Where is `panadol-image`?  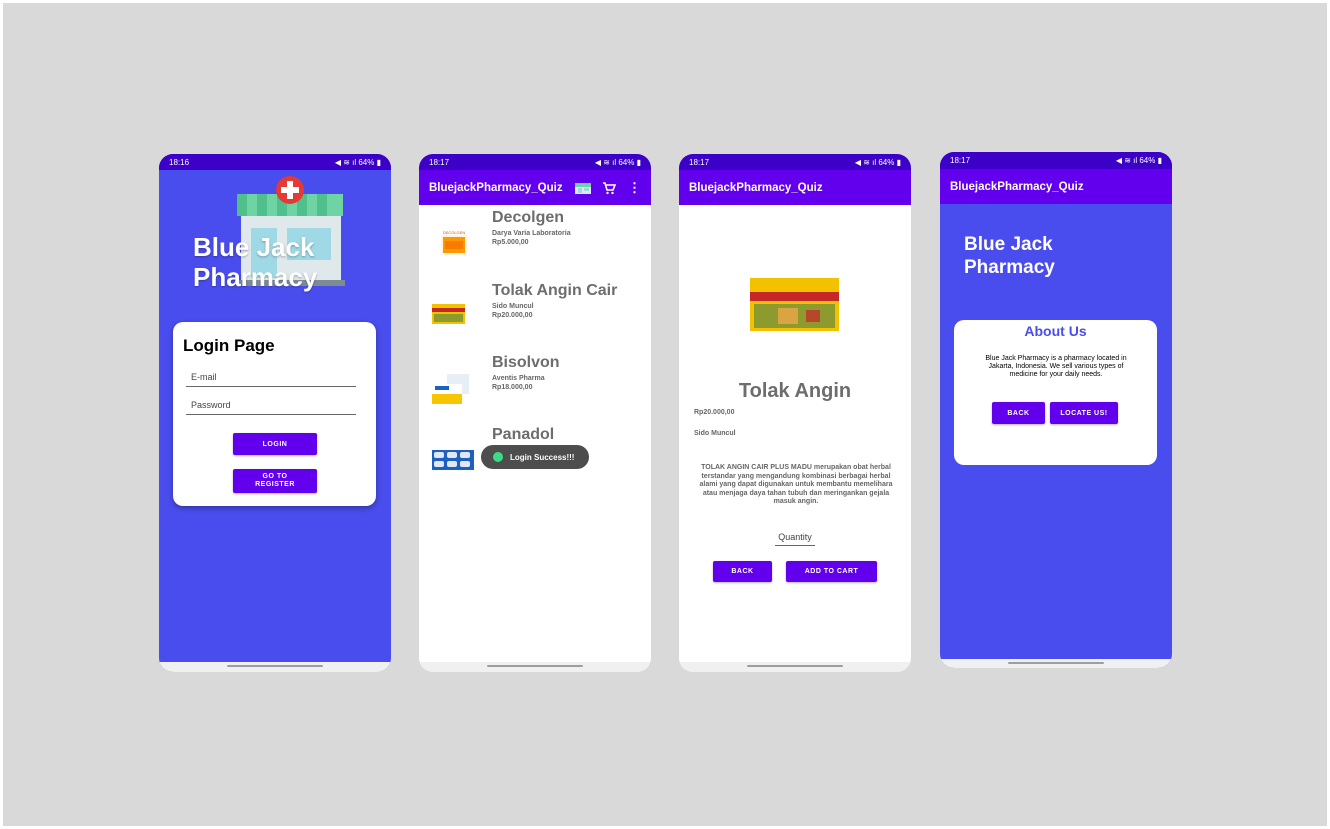 panadol-image is located at coordinates (453, 460).